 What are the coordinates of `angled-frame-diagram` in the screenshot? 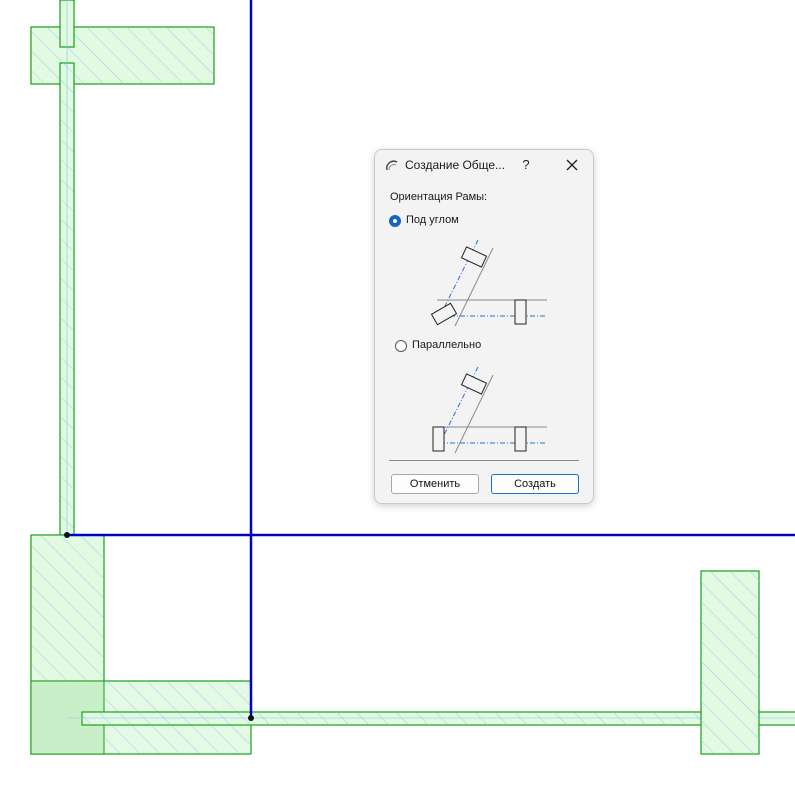 It's located at (488, 283).